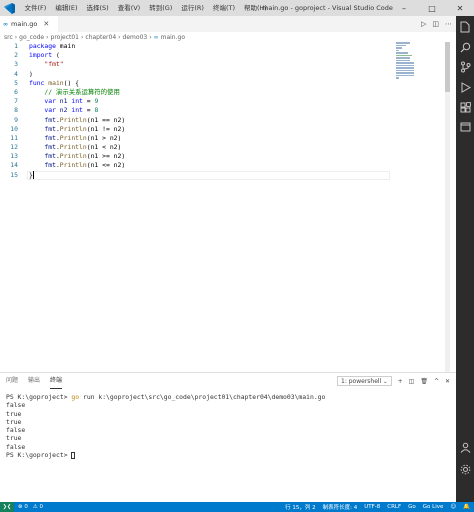 Image resolution: width=474 pixels, height=512 pixels. Describe the element at coordinates (300, 507) in the screenshot. I see `cursor-position: 行 15，列 2` at that location.